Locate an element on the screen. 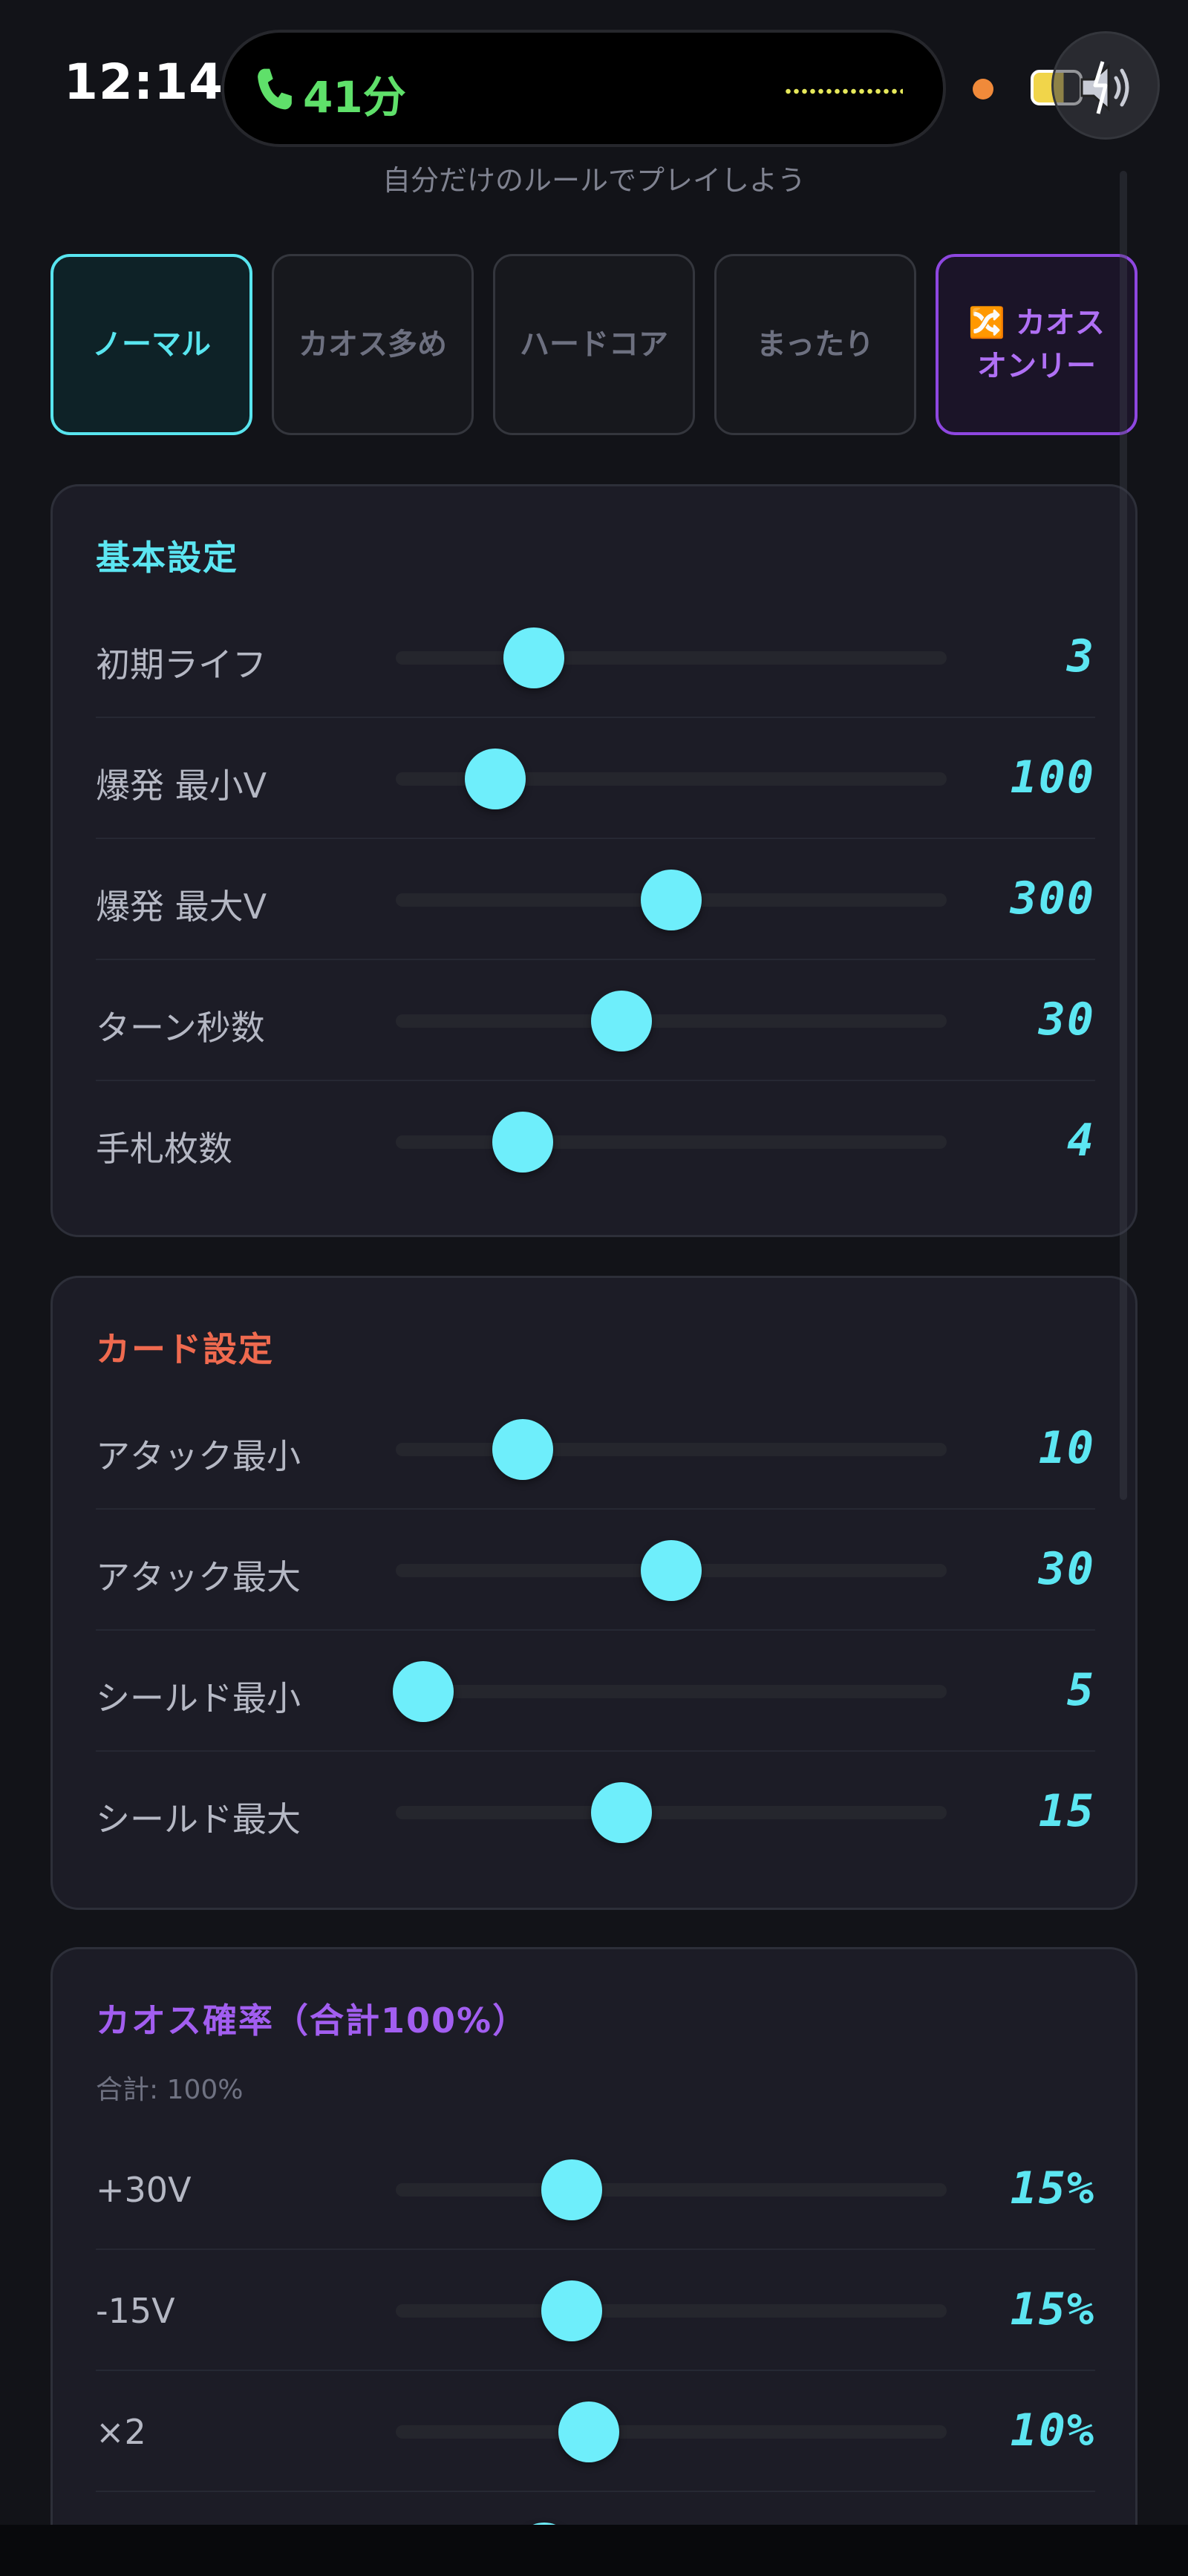 The image size is (1188, 2576). preset-tab-relaxed: まったり is located at coordinates (815, 344).